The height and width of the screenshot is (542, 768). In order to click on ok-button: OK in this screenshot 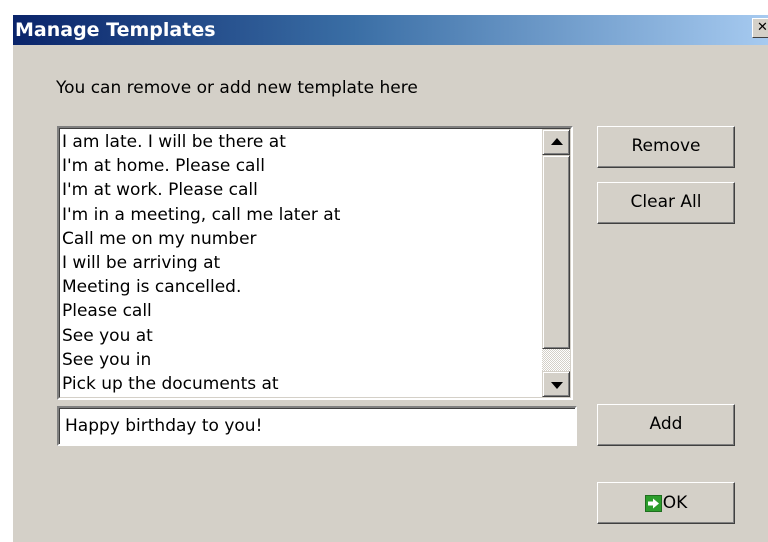, I will do `click(666, 503)`.